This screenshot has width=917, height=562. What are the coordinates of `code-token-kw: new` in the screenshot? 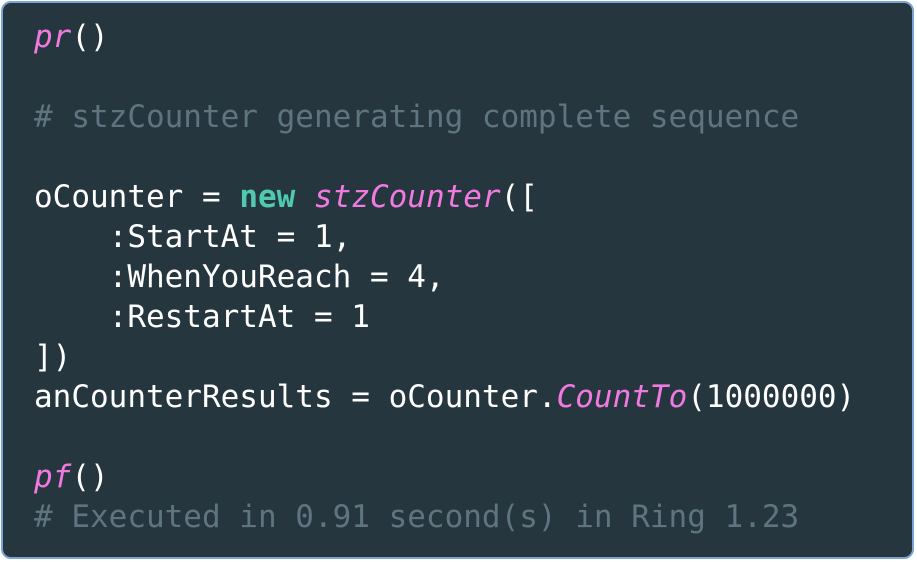 It's located at (267, 197).